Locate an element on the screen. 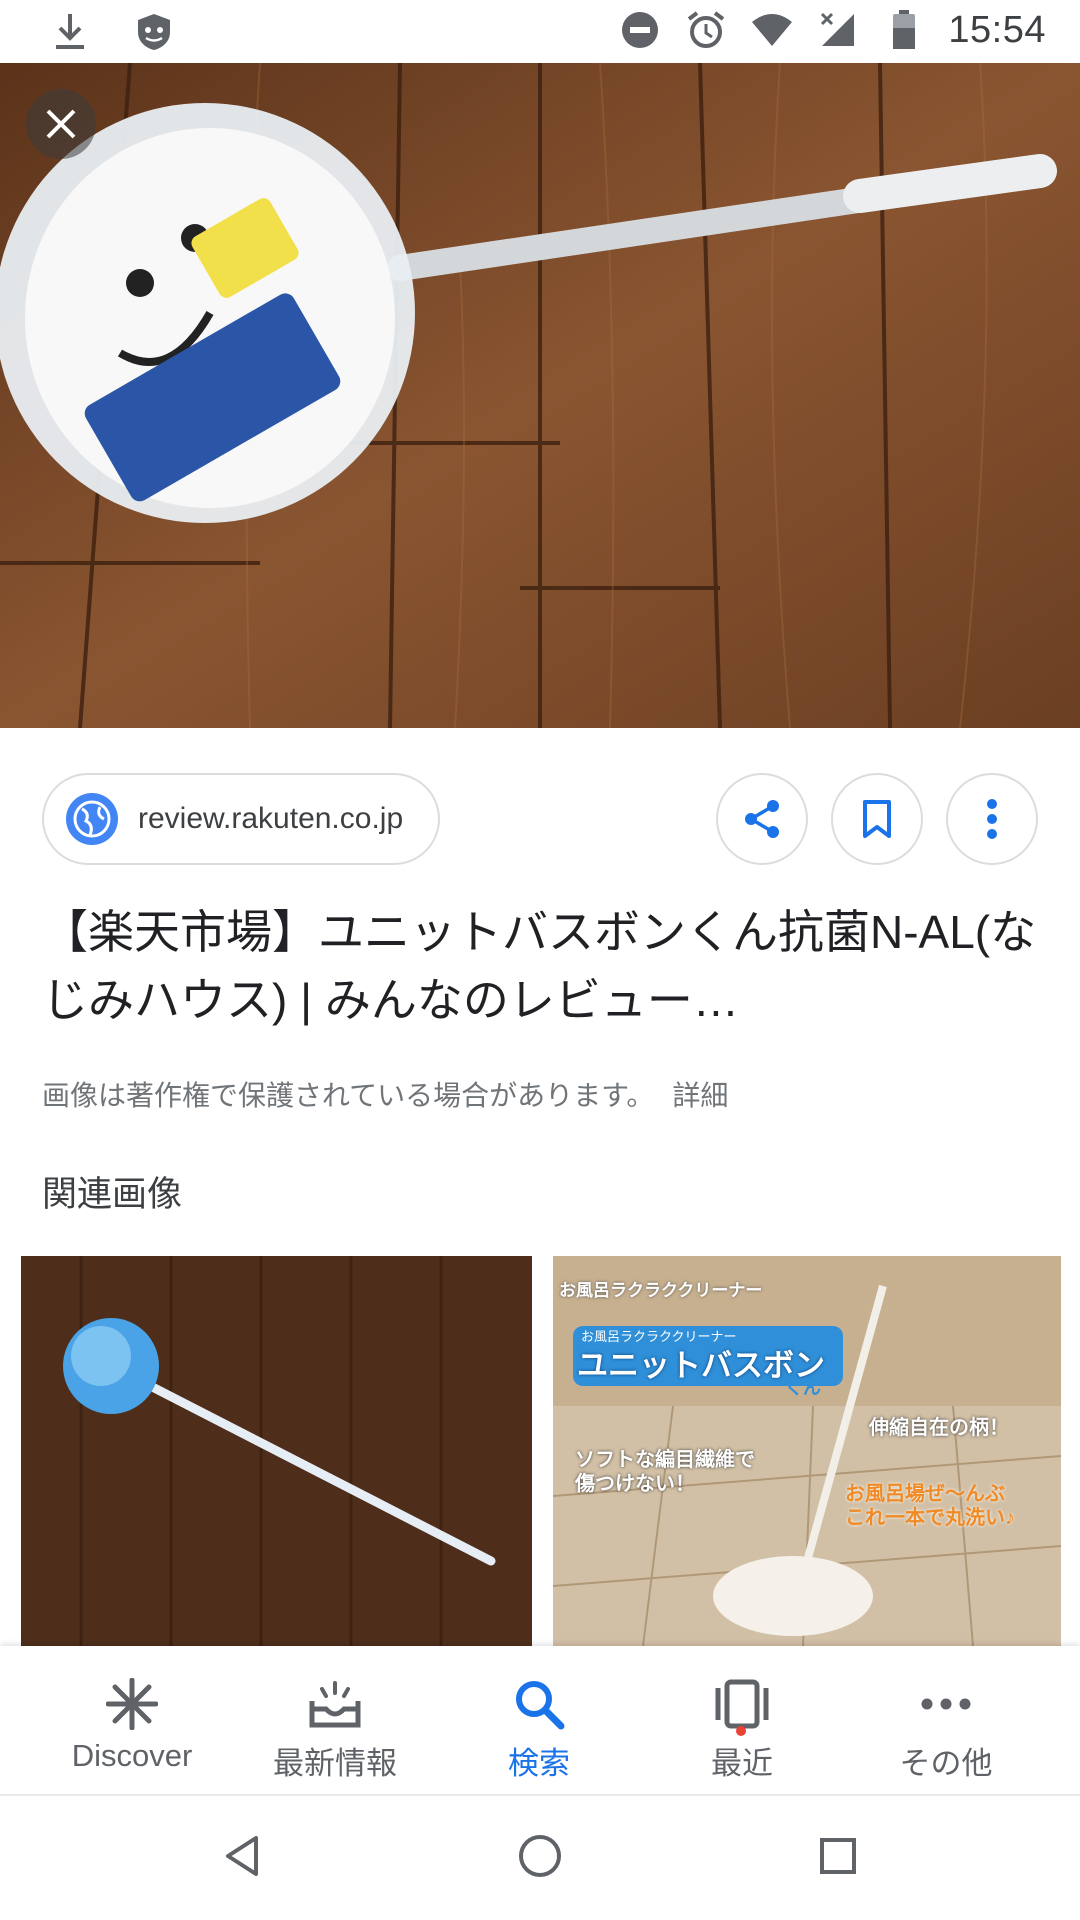 The width and height of the screenshot is (1080, 1920). bookmark-button is located at coordinates (877, 819).